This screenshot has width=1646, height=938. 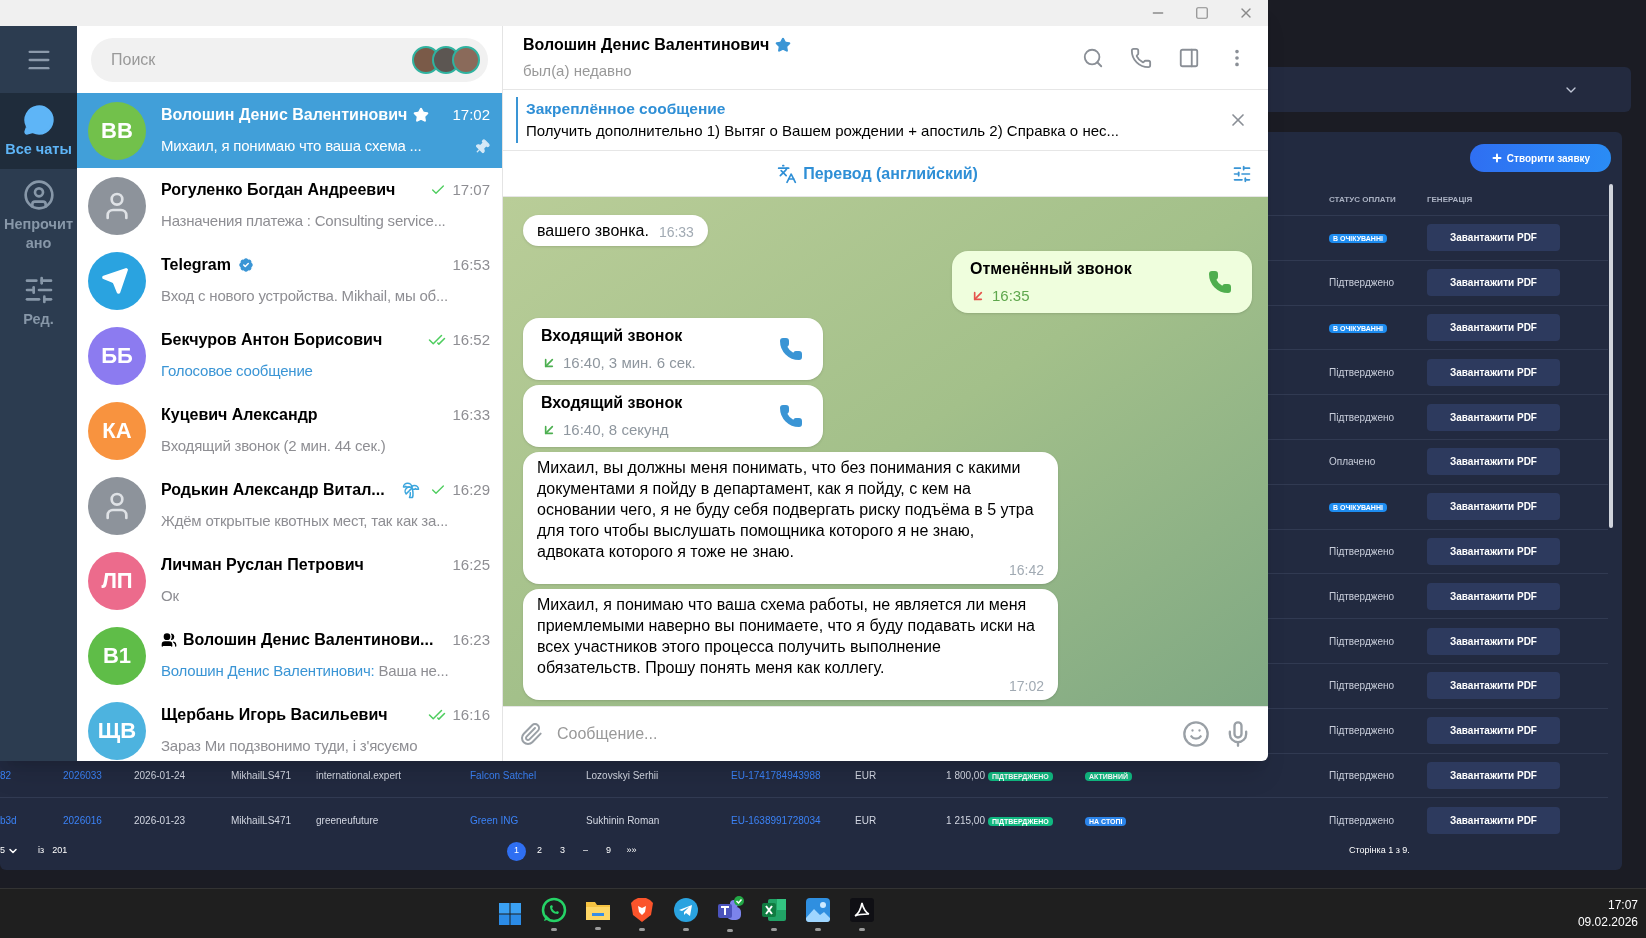 I want to click on create-request-button: Створити заявку, so click(x=1540, y=158).